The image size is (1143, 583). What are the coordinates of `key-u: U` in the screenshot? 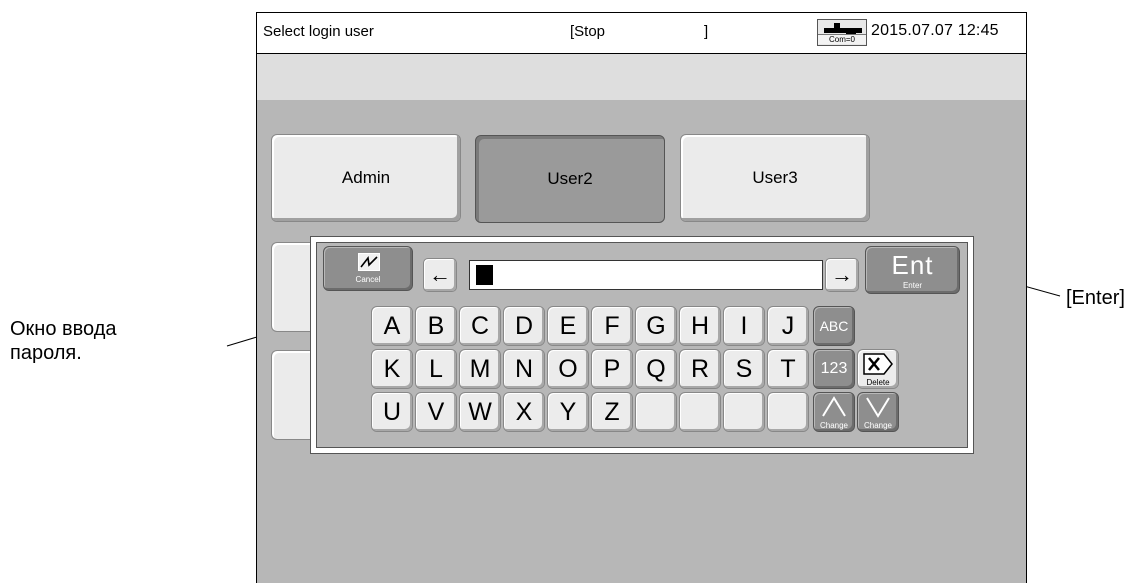 It's located at (392, 412).